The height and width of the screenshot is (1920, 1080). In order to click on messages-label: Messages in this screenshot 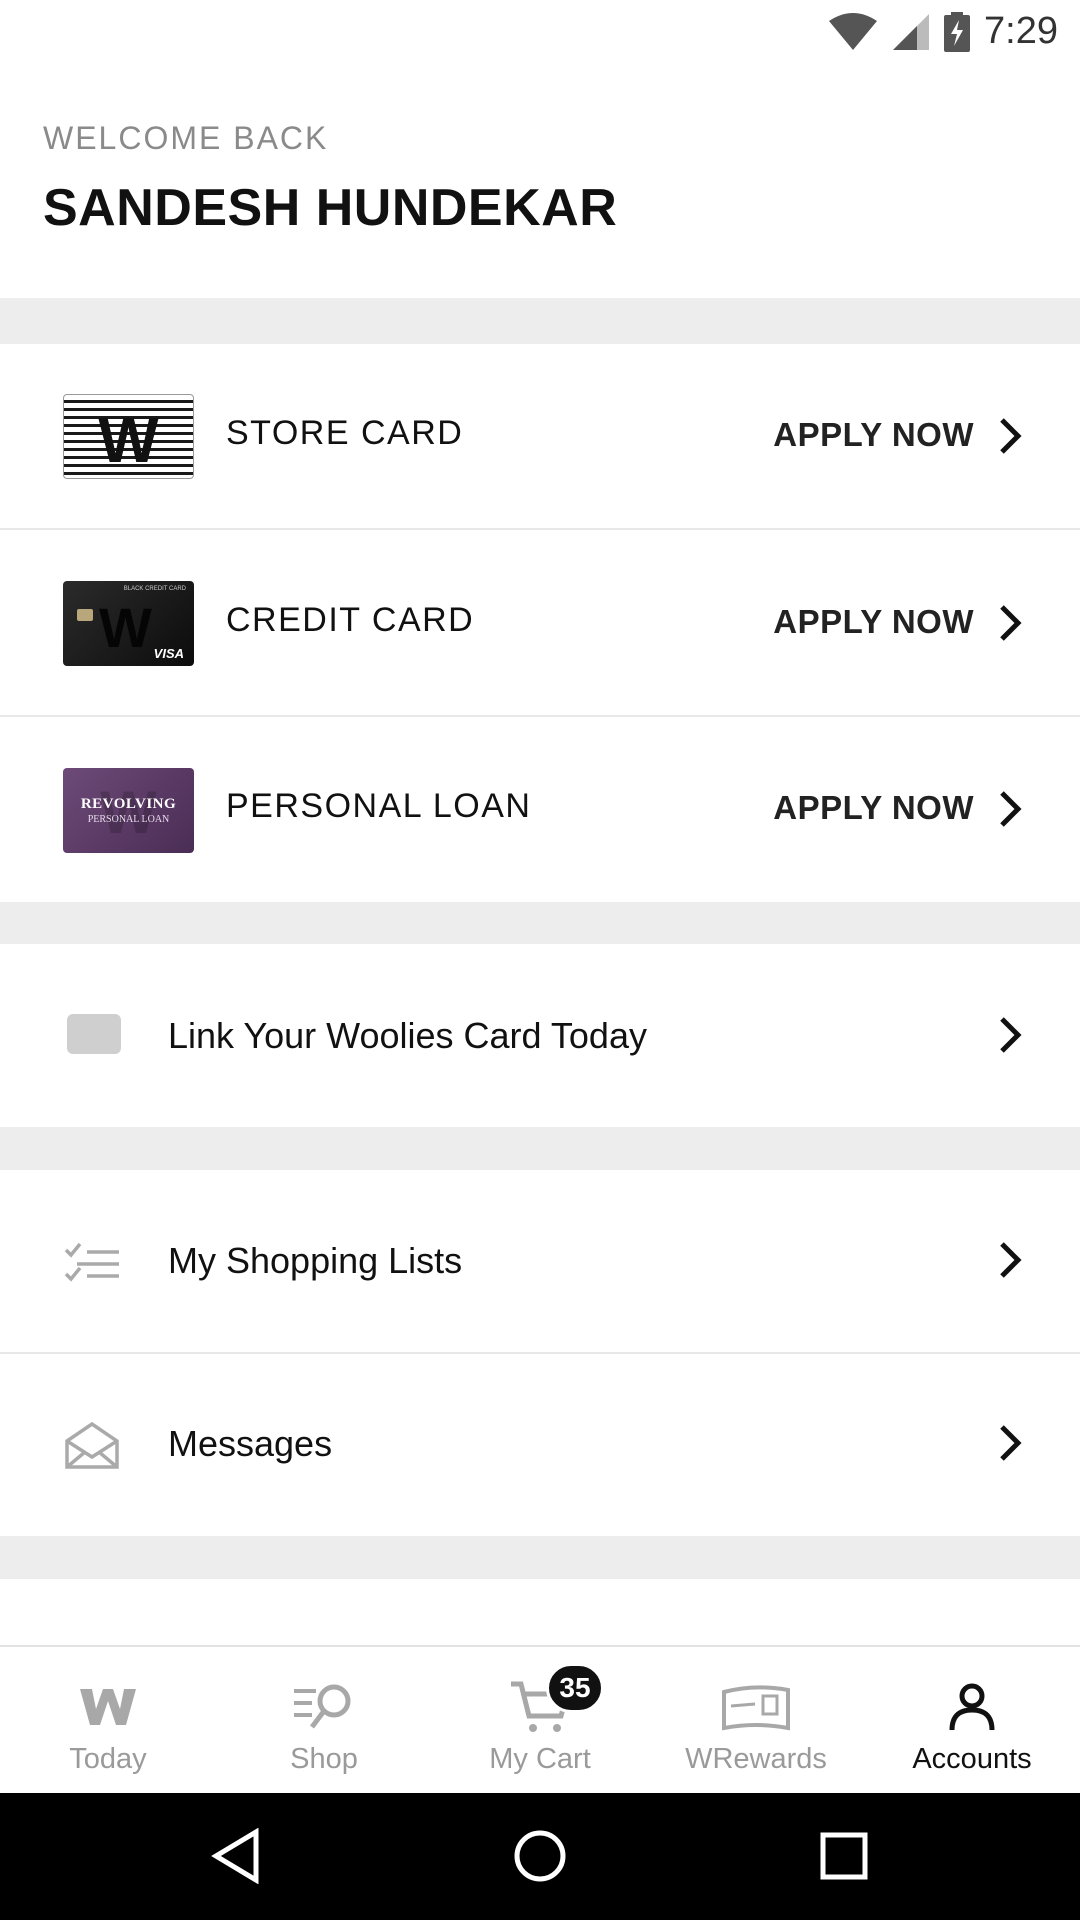, I will do `click(250, 1443)`.